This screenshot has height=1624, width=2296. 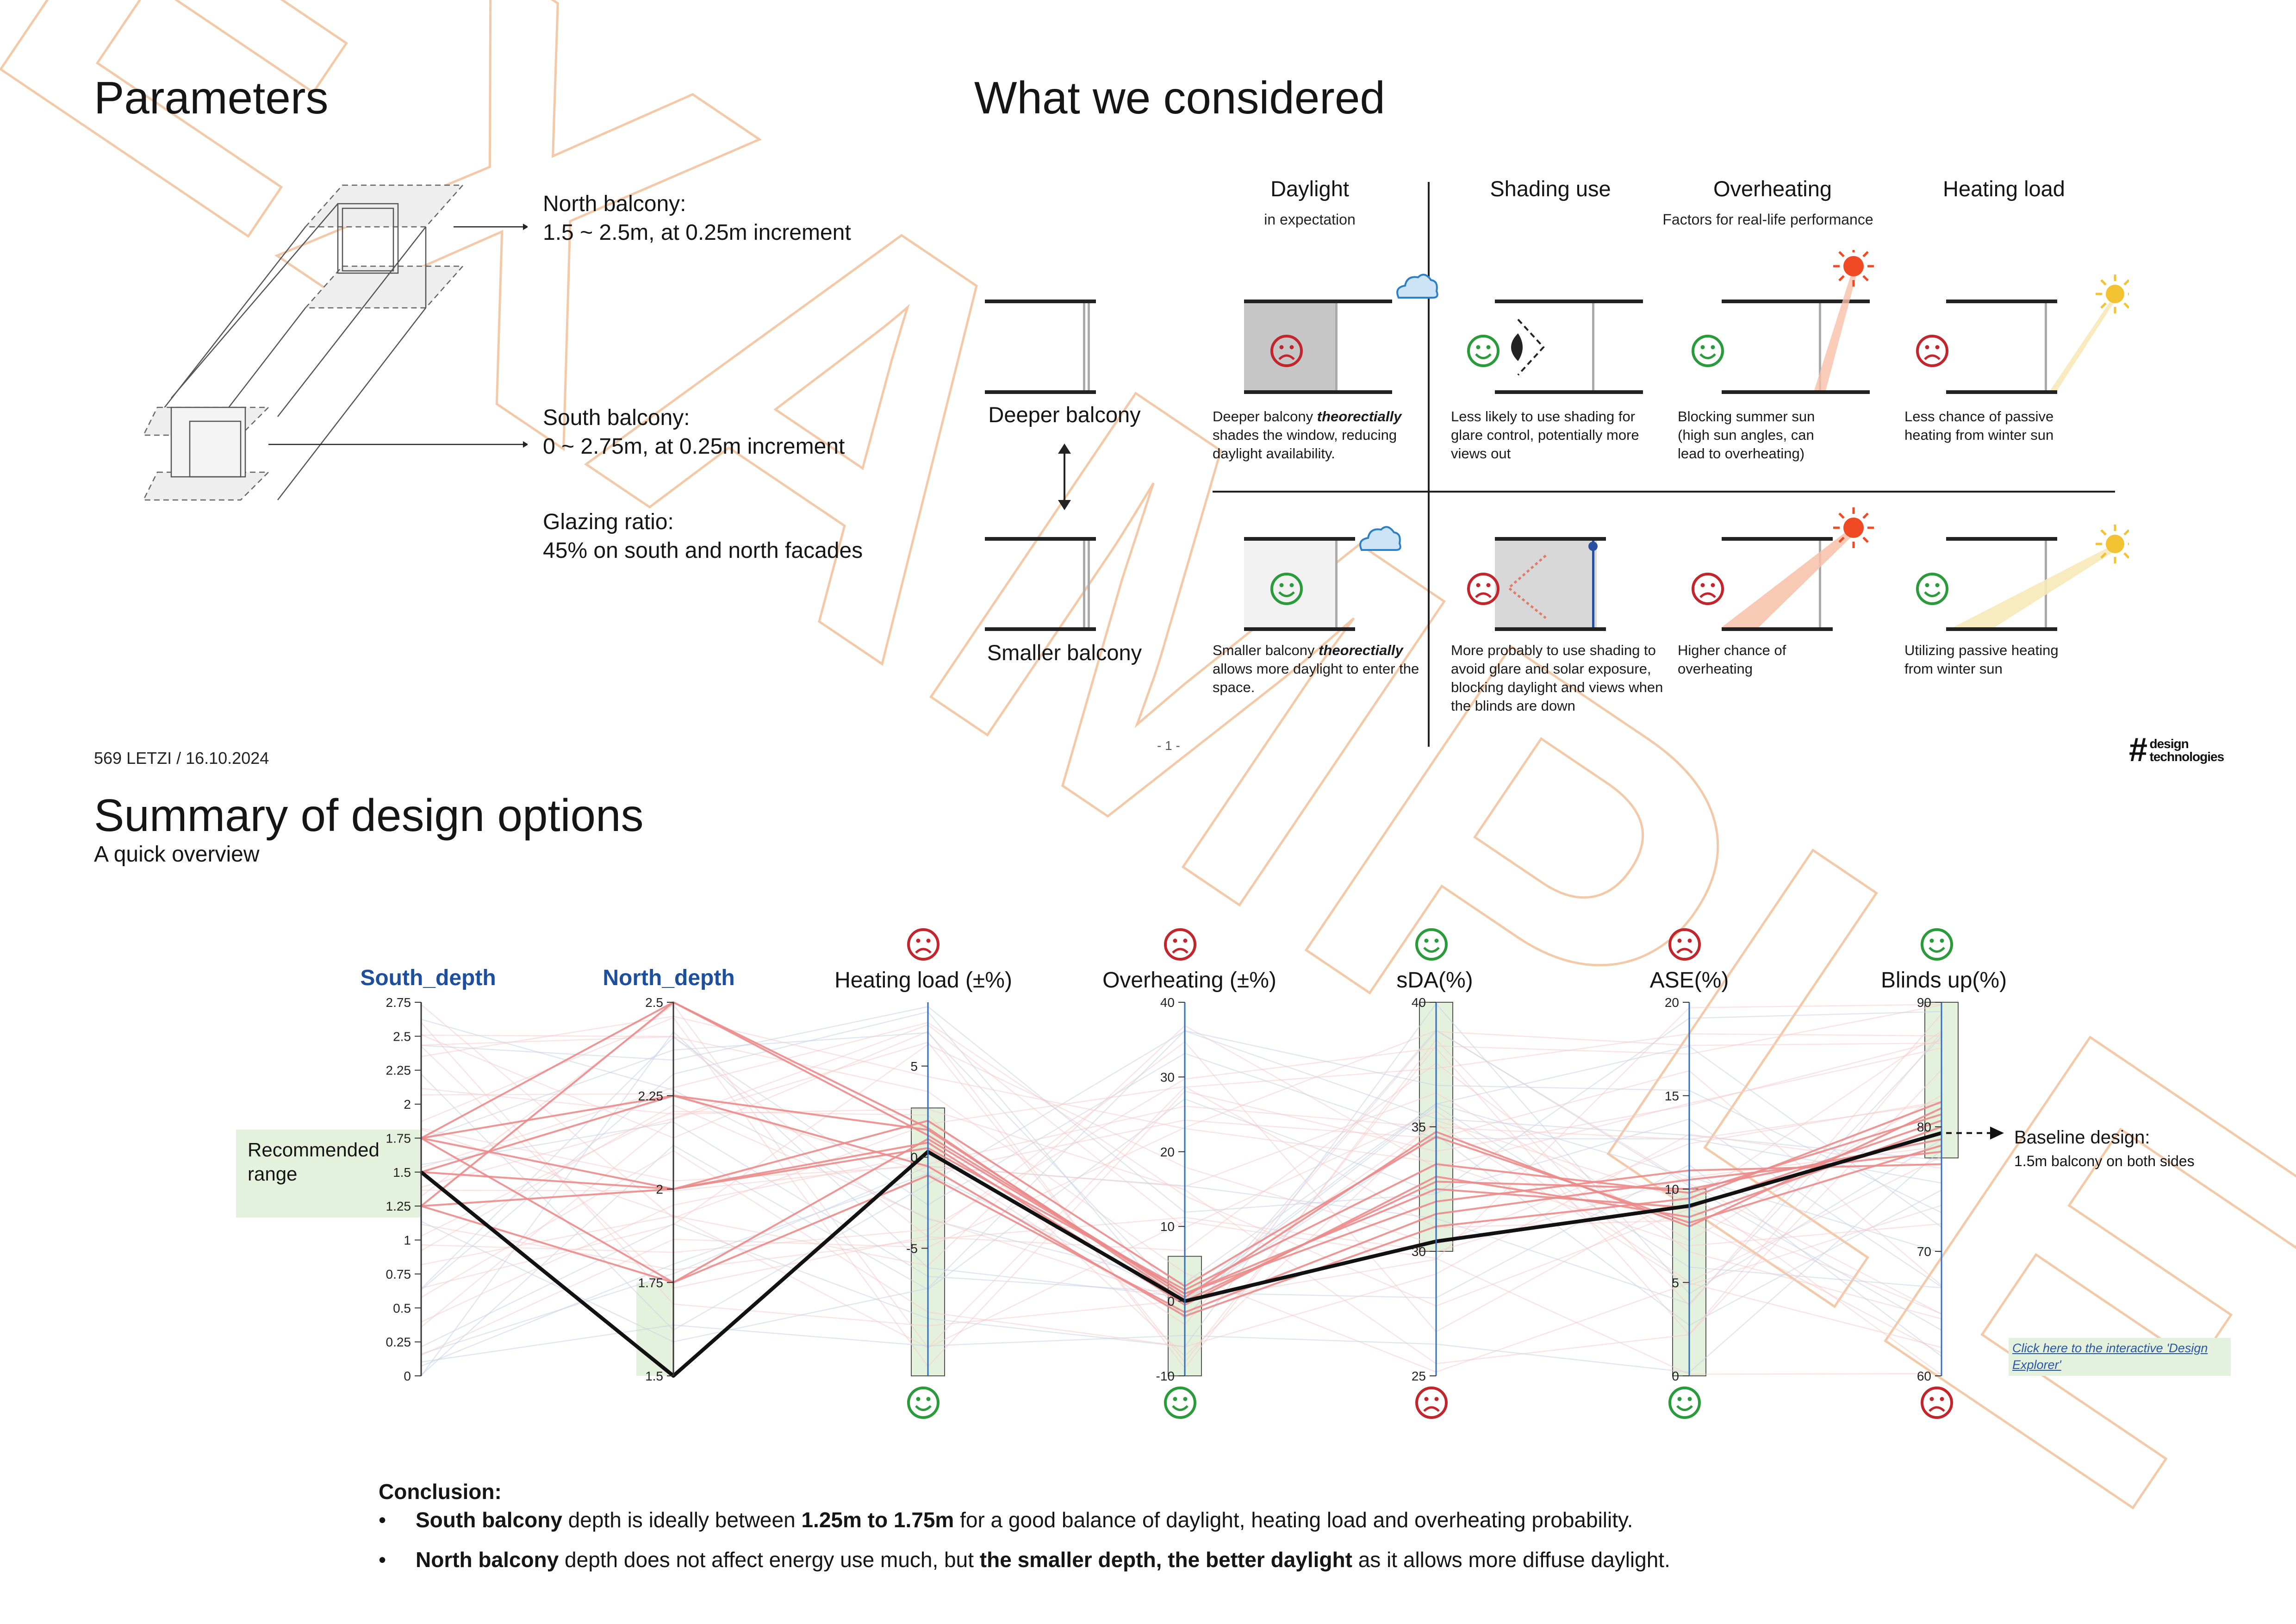 I want to click on option-line, so click(x=1181, y=1131).